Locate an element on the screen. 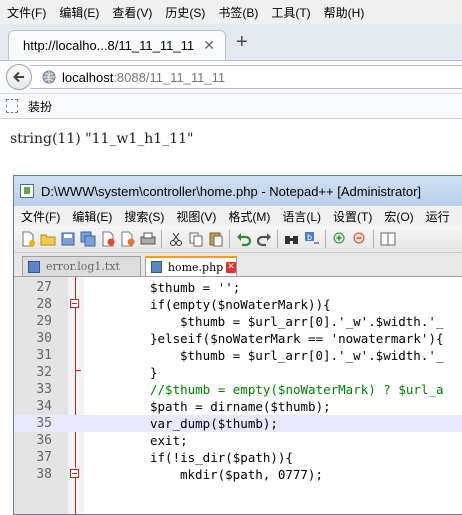  line-number: 27 is located at coordinates (44, 287).